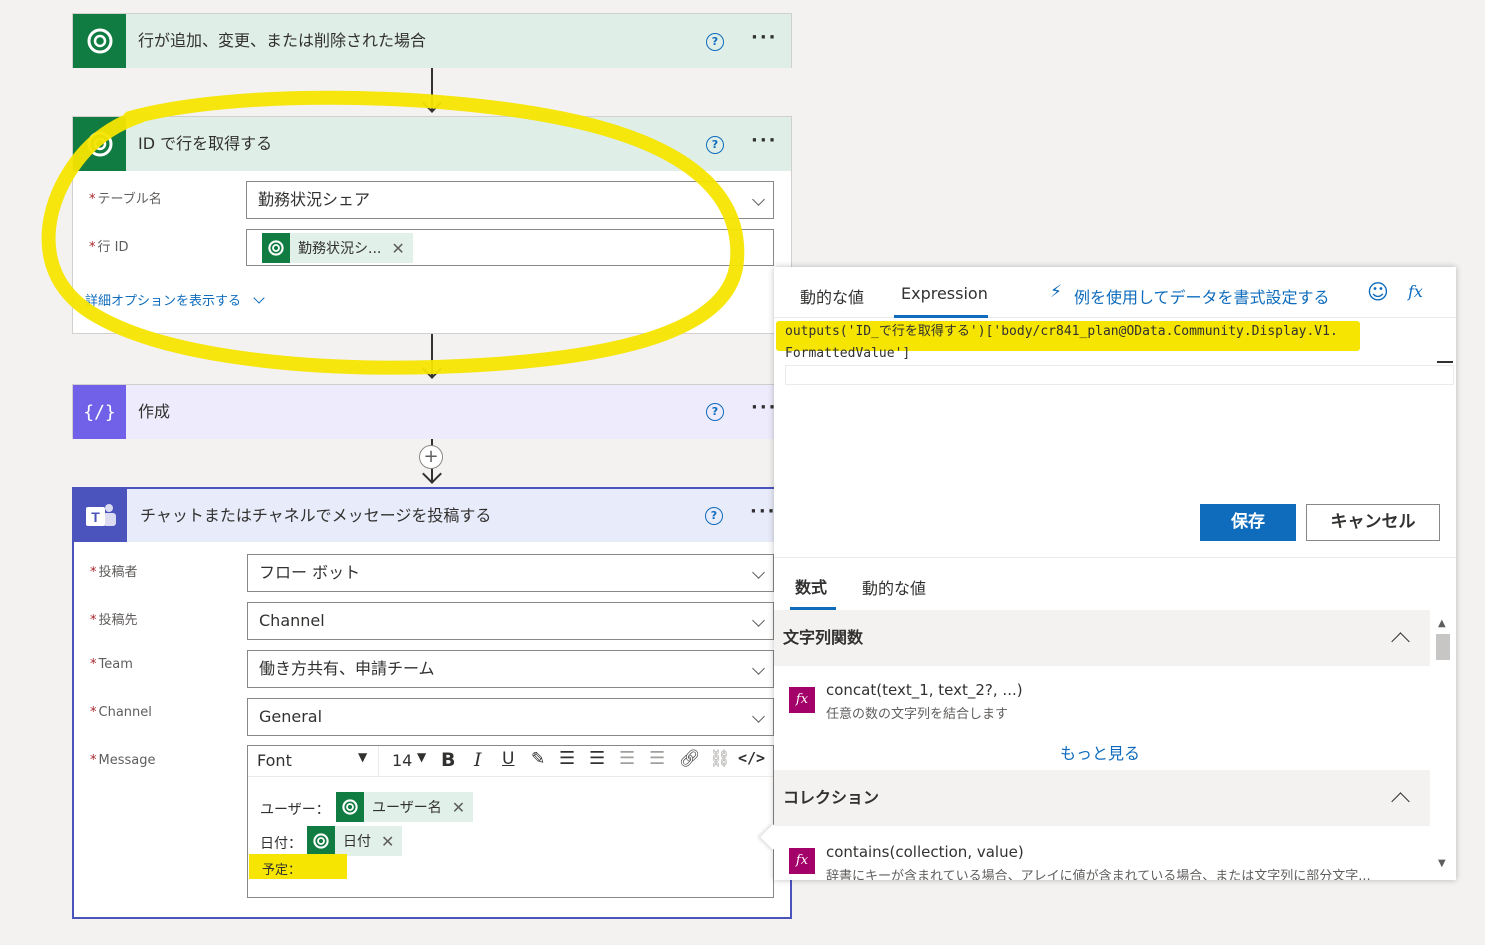  I want to click on svg-text: T, so click(95, 517).